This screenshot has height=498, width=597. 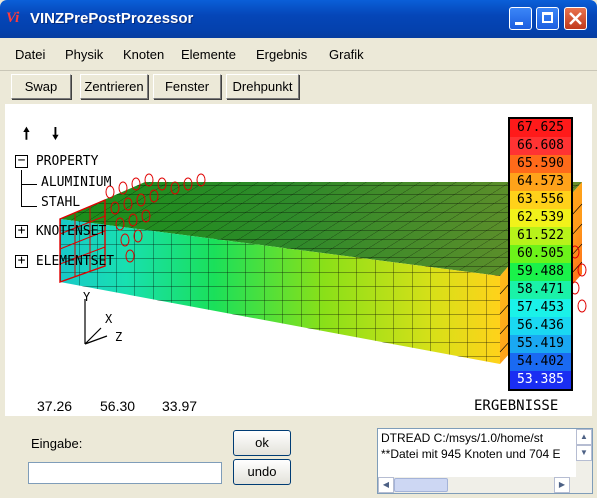 I want to click on close-button, so click(x=575, y=18).